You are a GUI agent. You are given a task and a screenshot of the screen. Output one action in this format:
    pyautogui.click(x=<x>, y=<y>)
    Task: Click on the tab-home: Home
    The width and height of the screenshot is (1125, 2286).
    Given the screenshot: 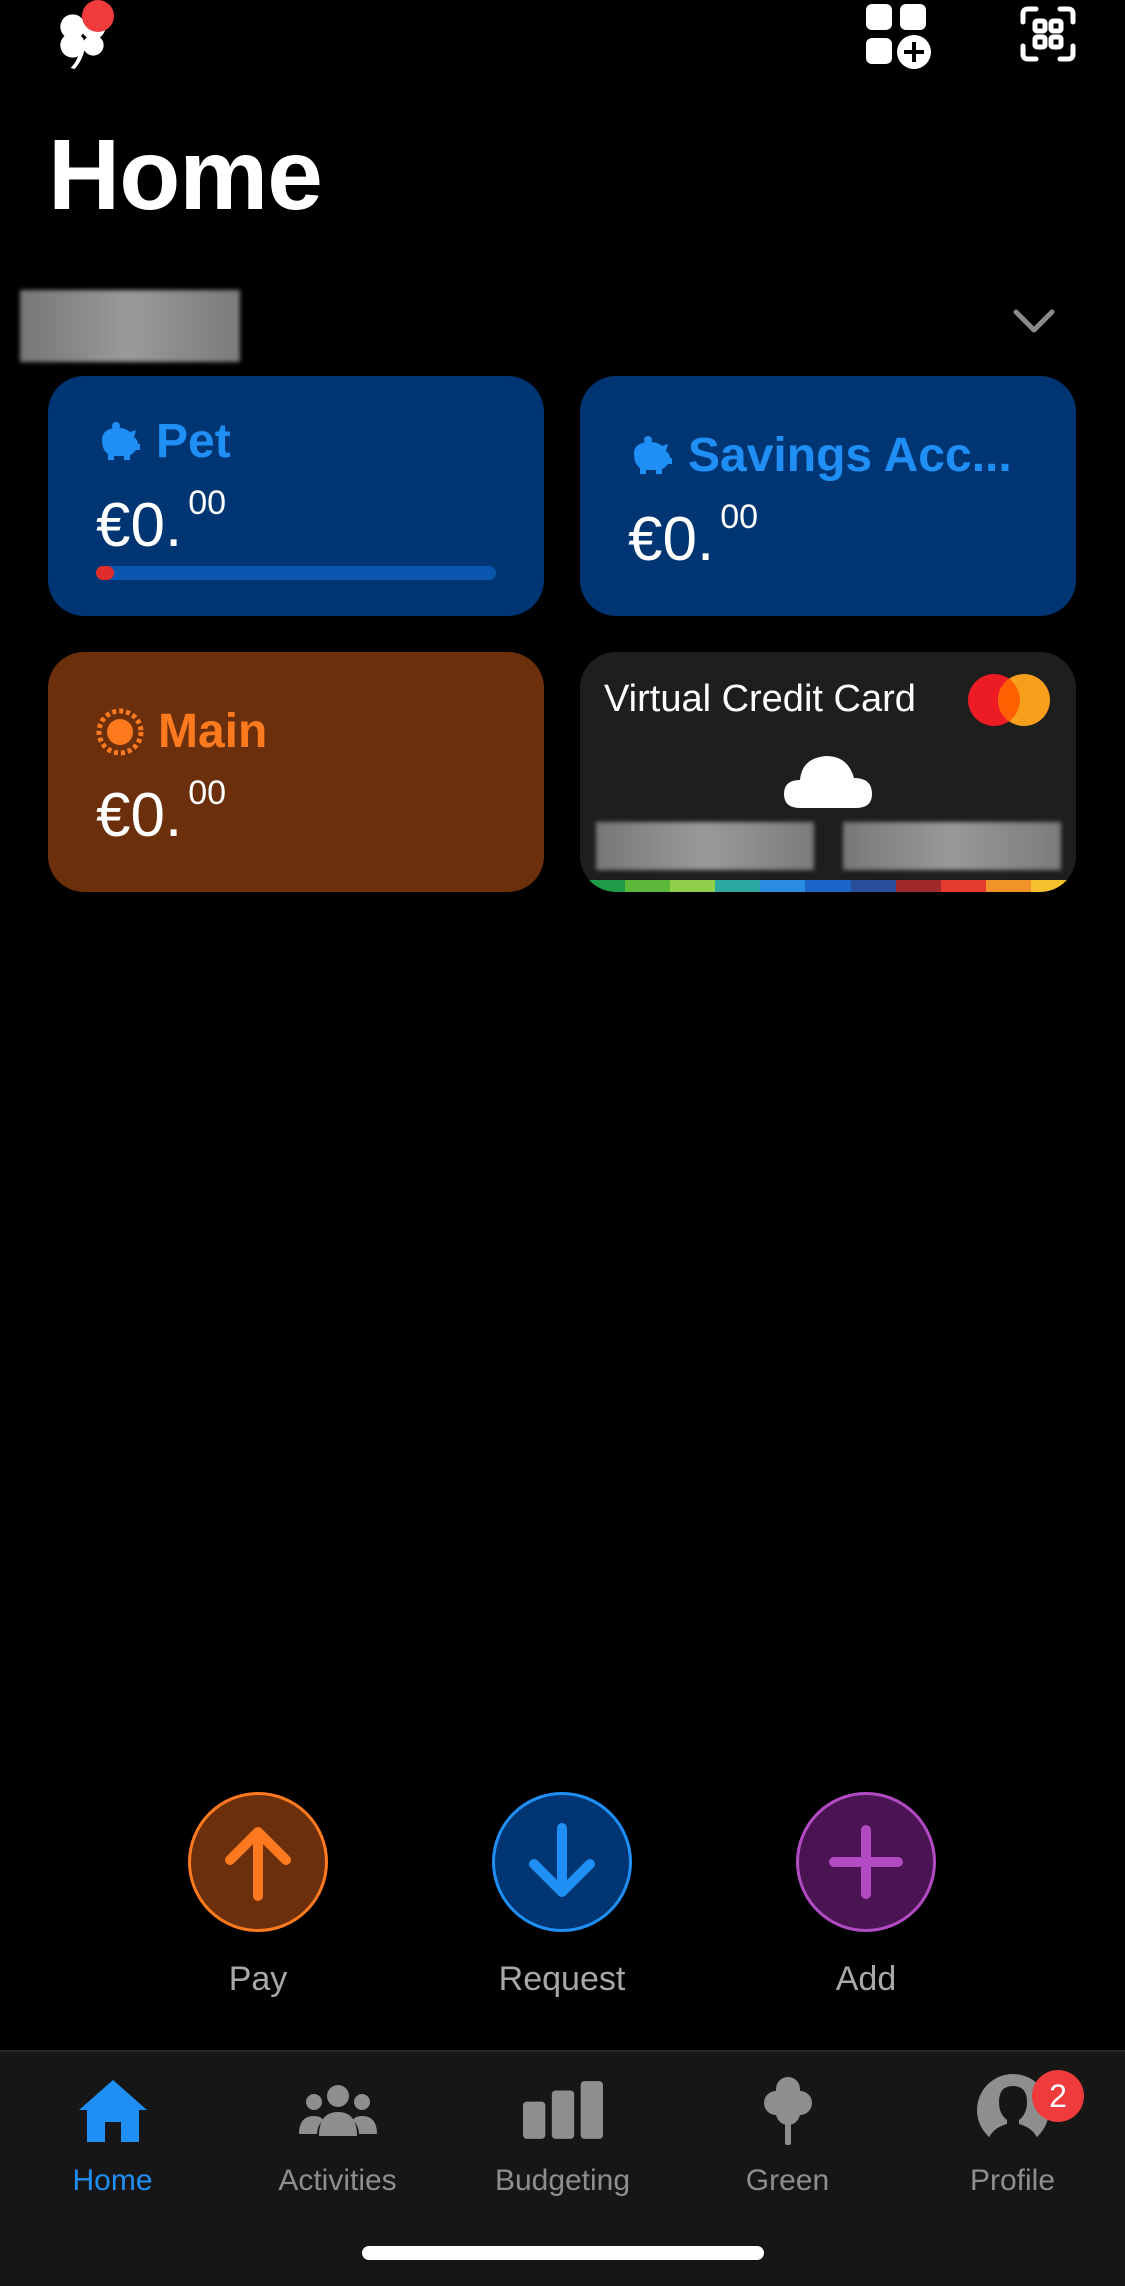 What is the action you would take?
    pyautogui.click(x=112, y=2145)
    